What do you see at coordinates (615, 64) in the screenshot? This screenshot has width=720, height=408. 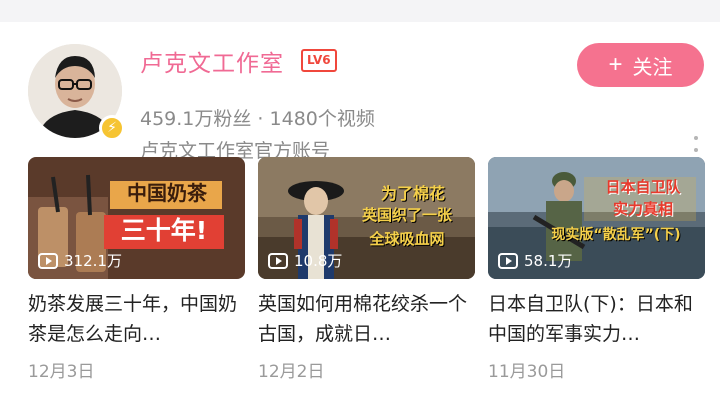 I see `plus-icon: +` at bounding box center [615, 64].